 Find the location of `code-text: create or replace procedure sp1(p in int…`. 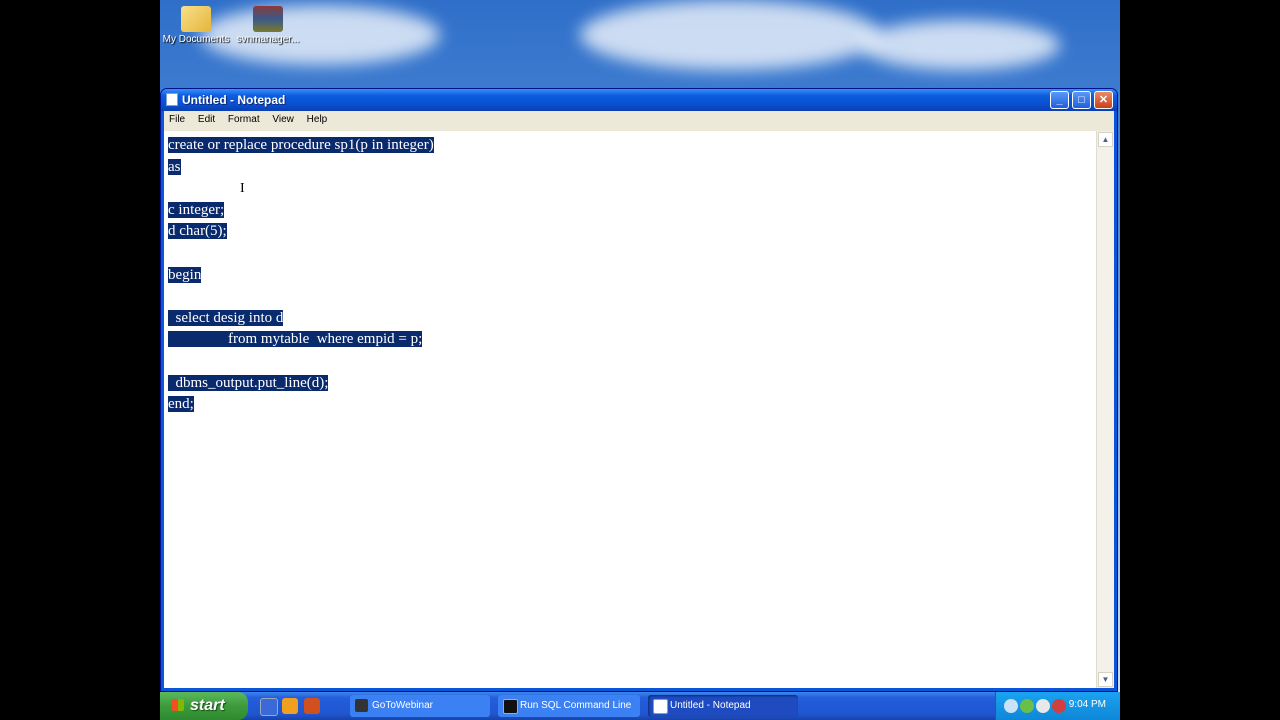

code-text: create or replace procedure sp1(p in int… is located at coordinates (301, 275).